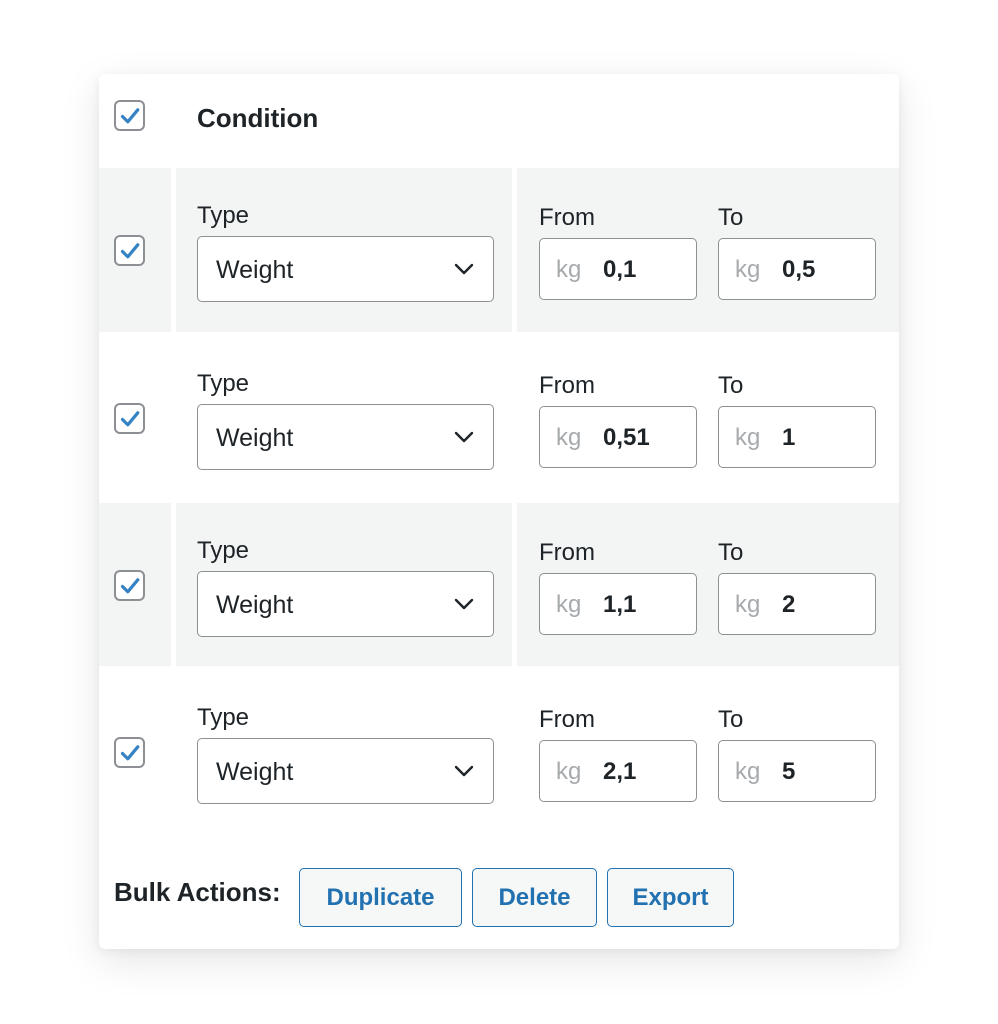 The image size is (998, 1024). I want to click on bulk-actions-label: Bulk Actions:, so click(197, 892).